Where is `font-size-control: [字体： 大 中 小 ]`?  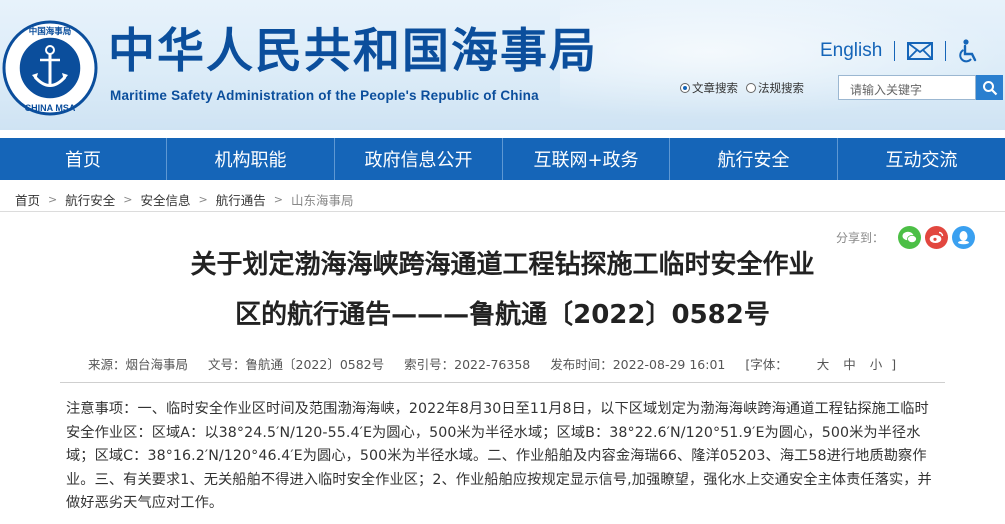
font-size-control: [字体： 大 中 小 ] is located at coordinates (830, 363).